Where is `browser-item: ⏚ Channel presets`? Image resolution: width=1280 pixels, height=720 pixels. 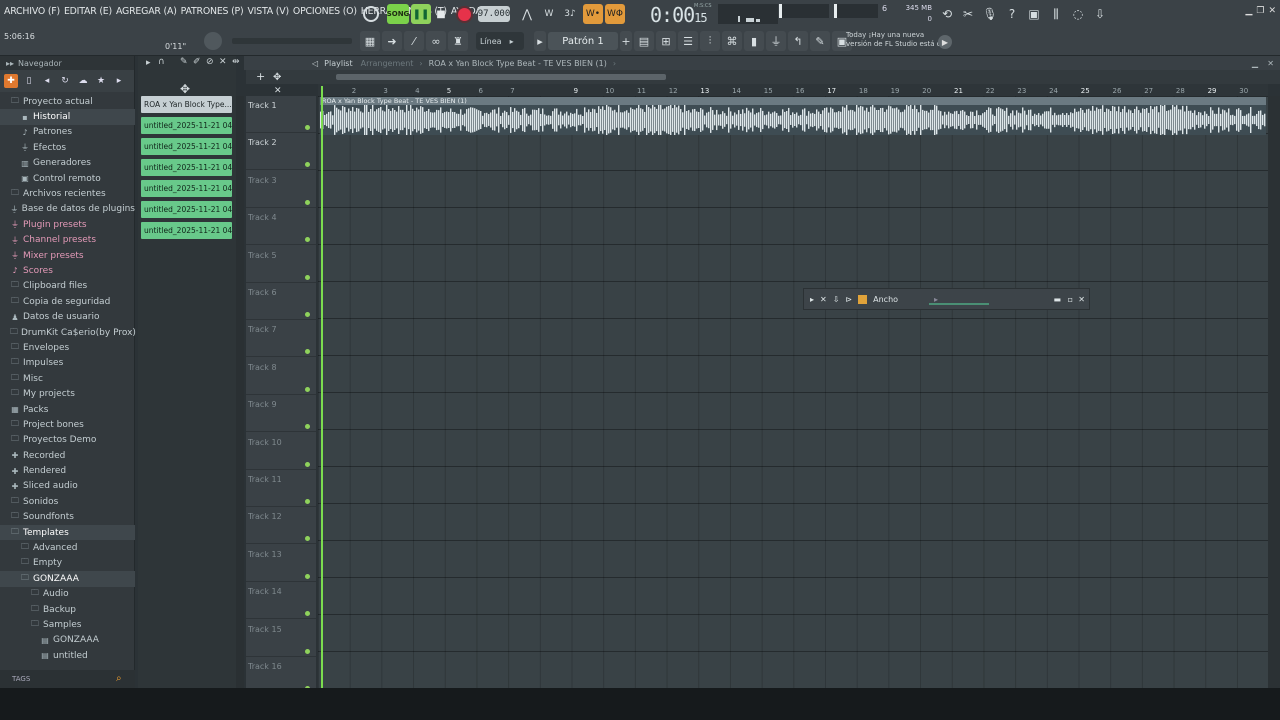
browser-item: ⏚ Channel presets is located at coordinates (67, 240).